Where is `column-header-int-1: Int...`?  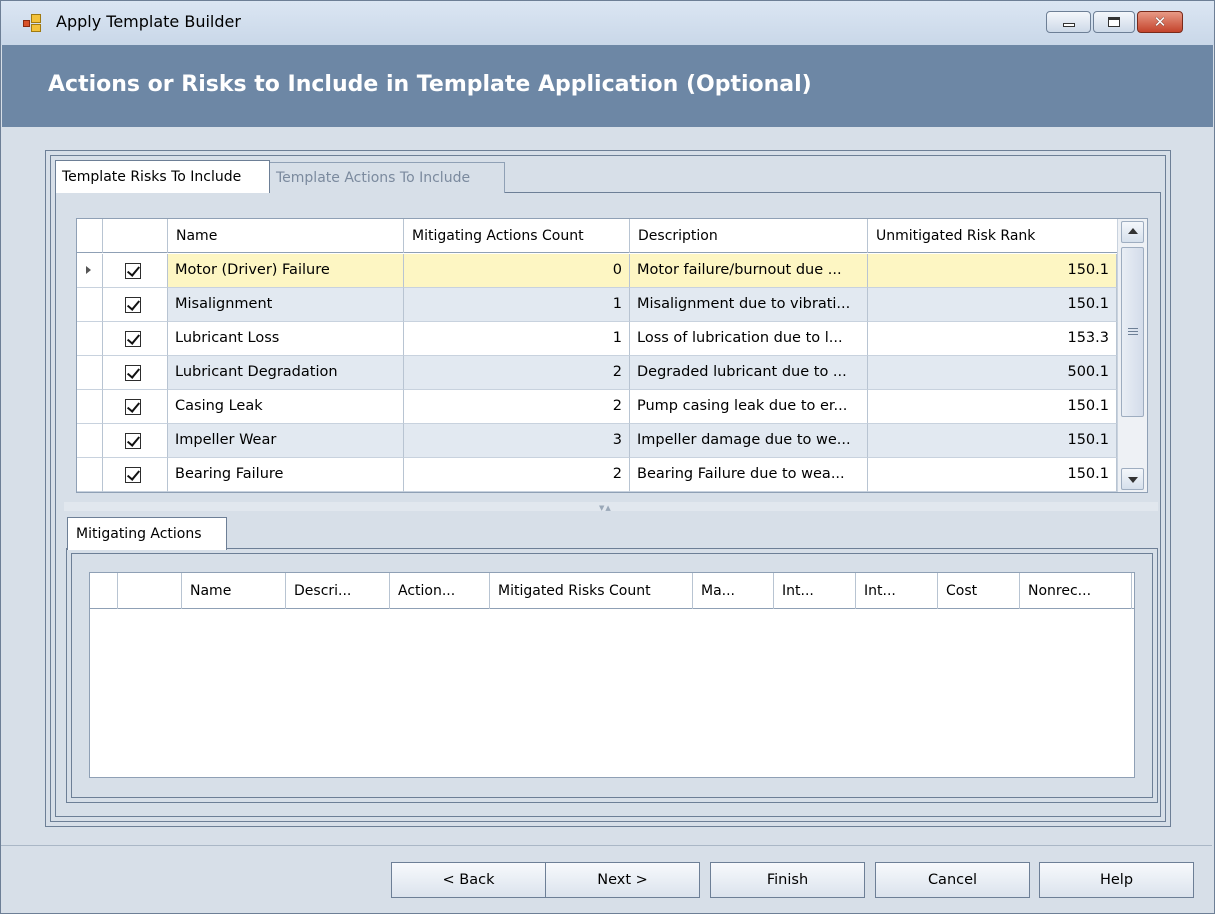 column-header-int-1: Int... is located at coordinates (815, 591).